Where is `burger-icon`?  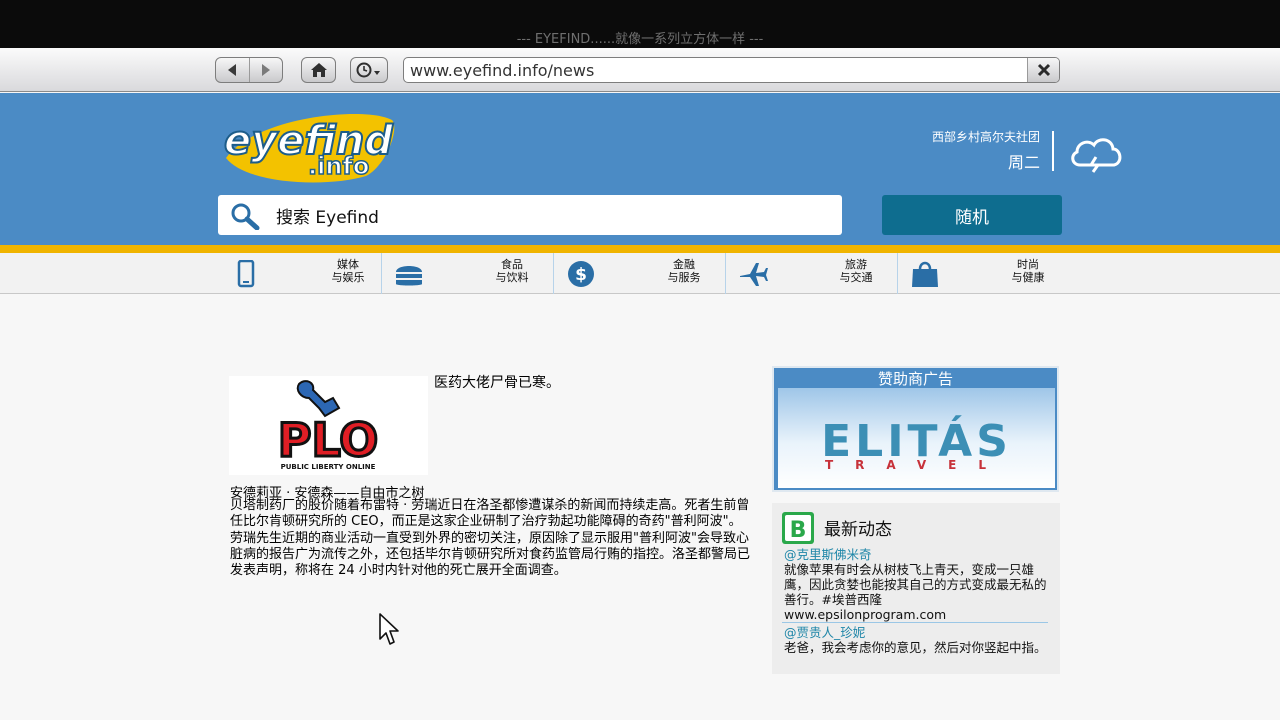
burger-icon is located at coordinates (409, 276).